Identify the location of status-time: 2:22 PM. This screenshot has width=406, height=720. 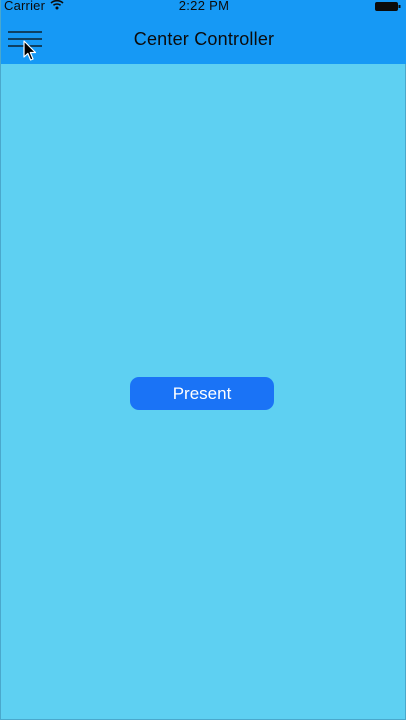
(204, 6).